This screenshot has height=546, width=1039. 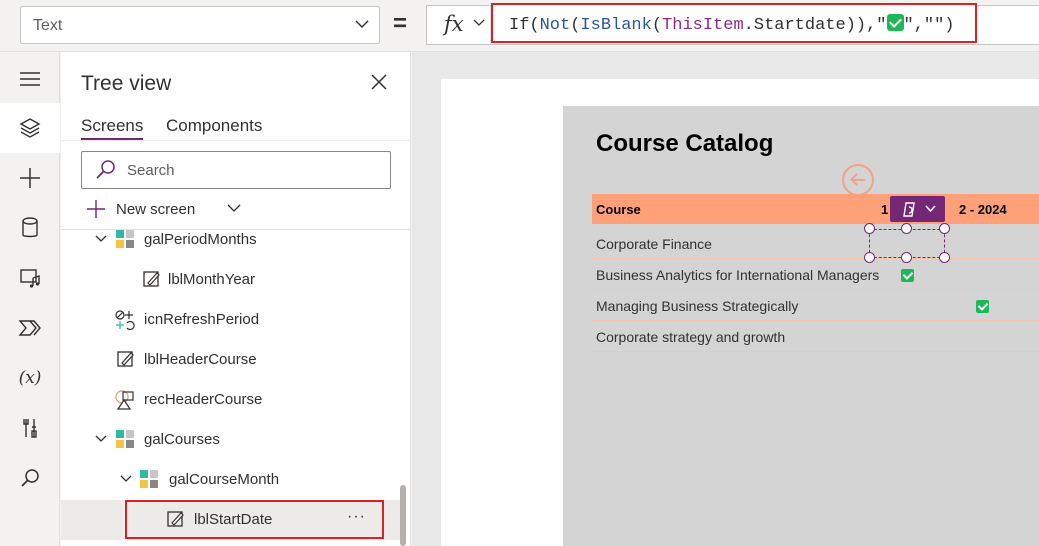 I want to click on insert-icon, so click(x=30, y=178).